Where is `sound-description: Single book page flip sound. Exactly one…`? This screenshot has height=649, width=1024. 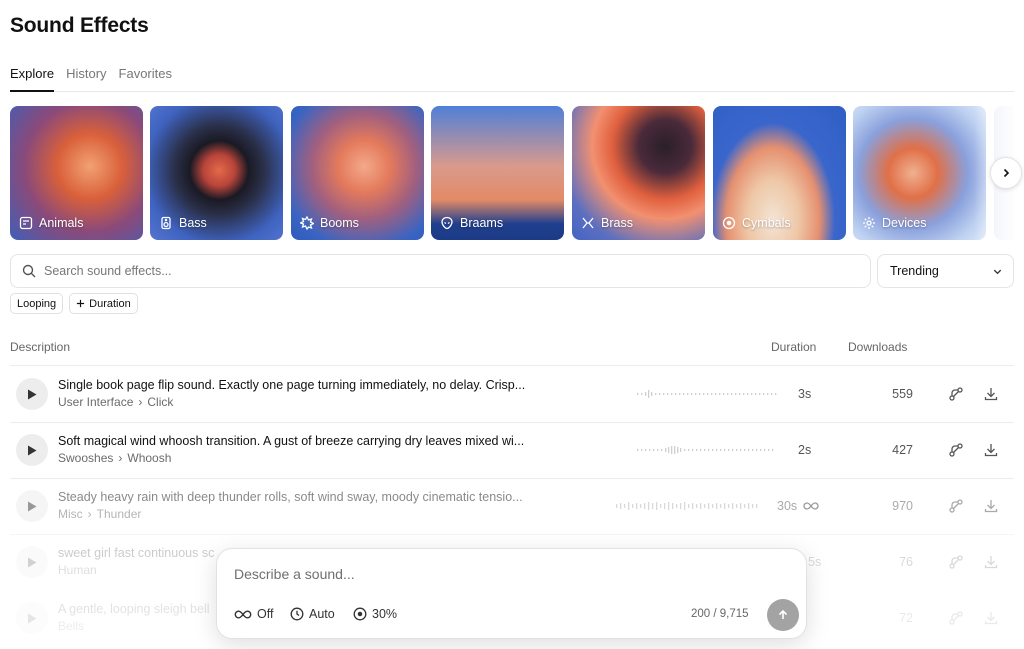 sound-description: Single book page flip sound. Exactly one… is located at coordinates (292, 385).